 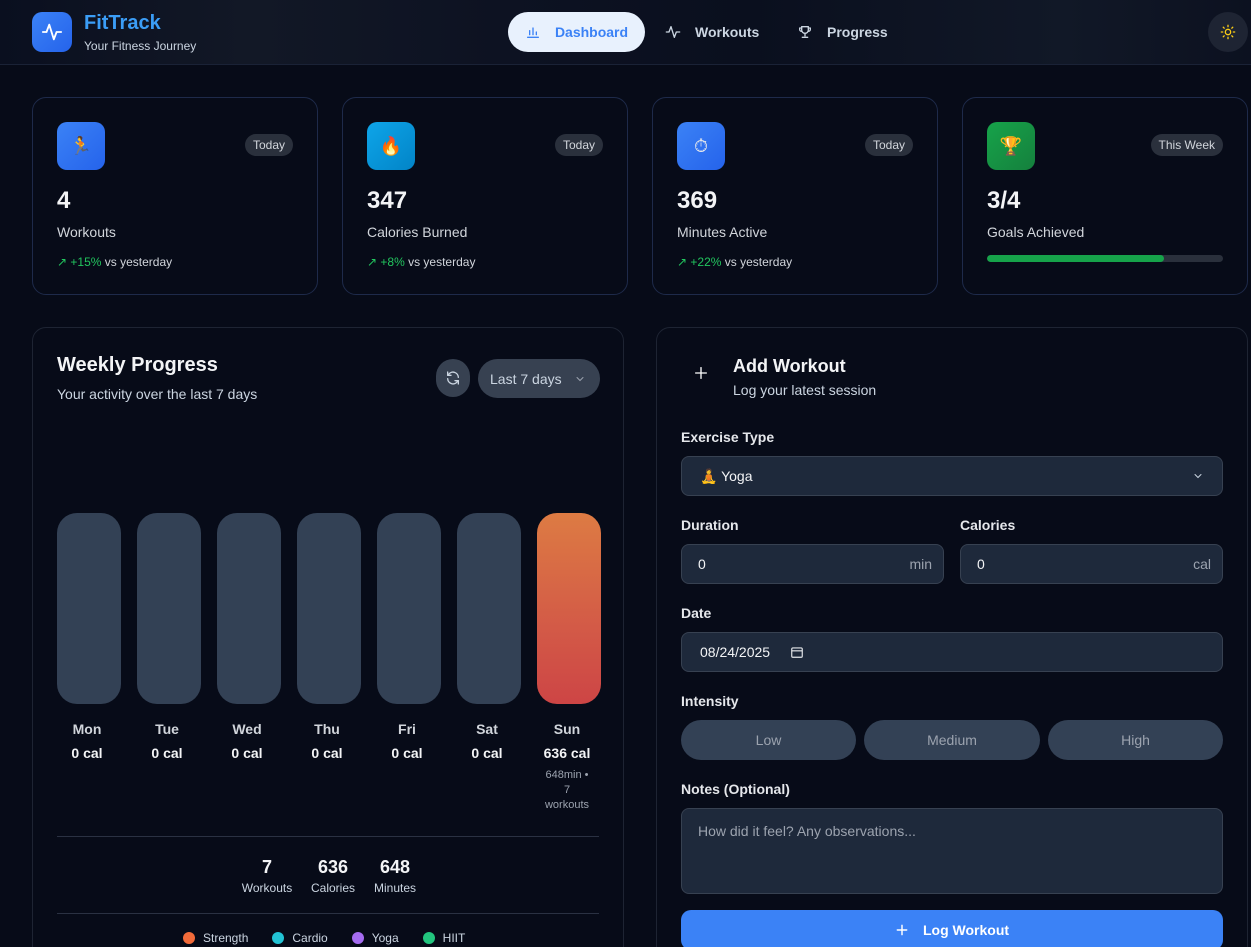 What do you see at coordinates (266, 867) in the screenshot?
I see `summary-value: 7` at bounding box center [266, 867].